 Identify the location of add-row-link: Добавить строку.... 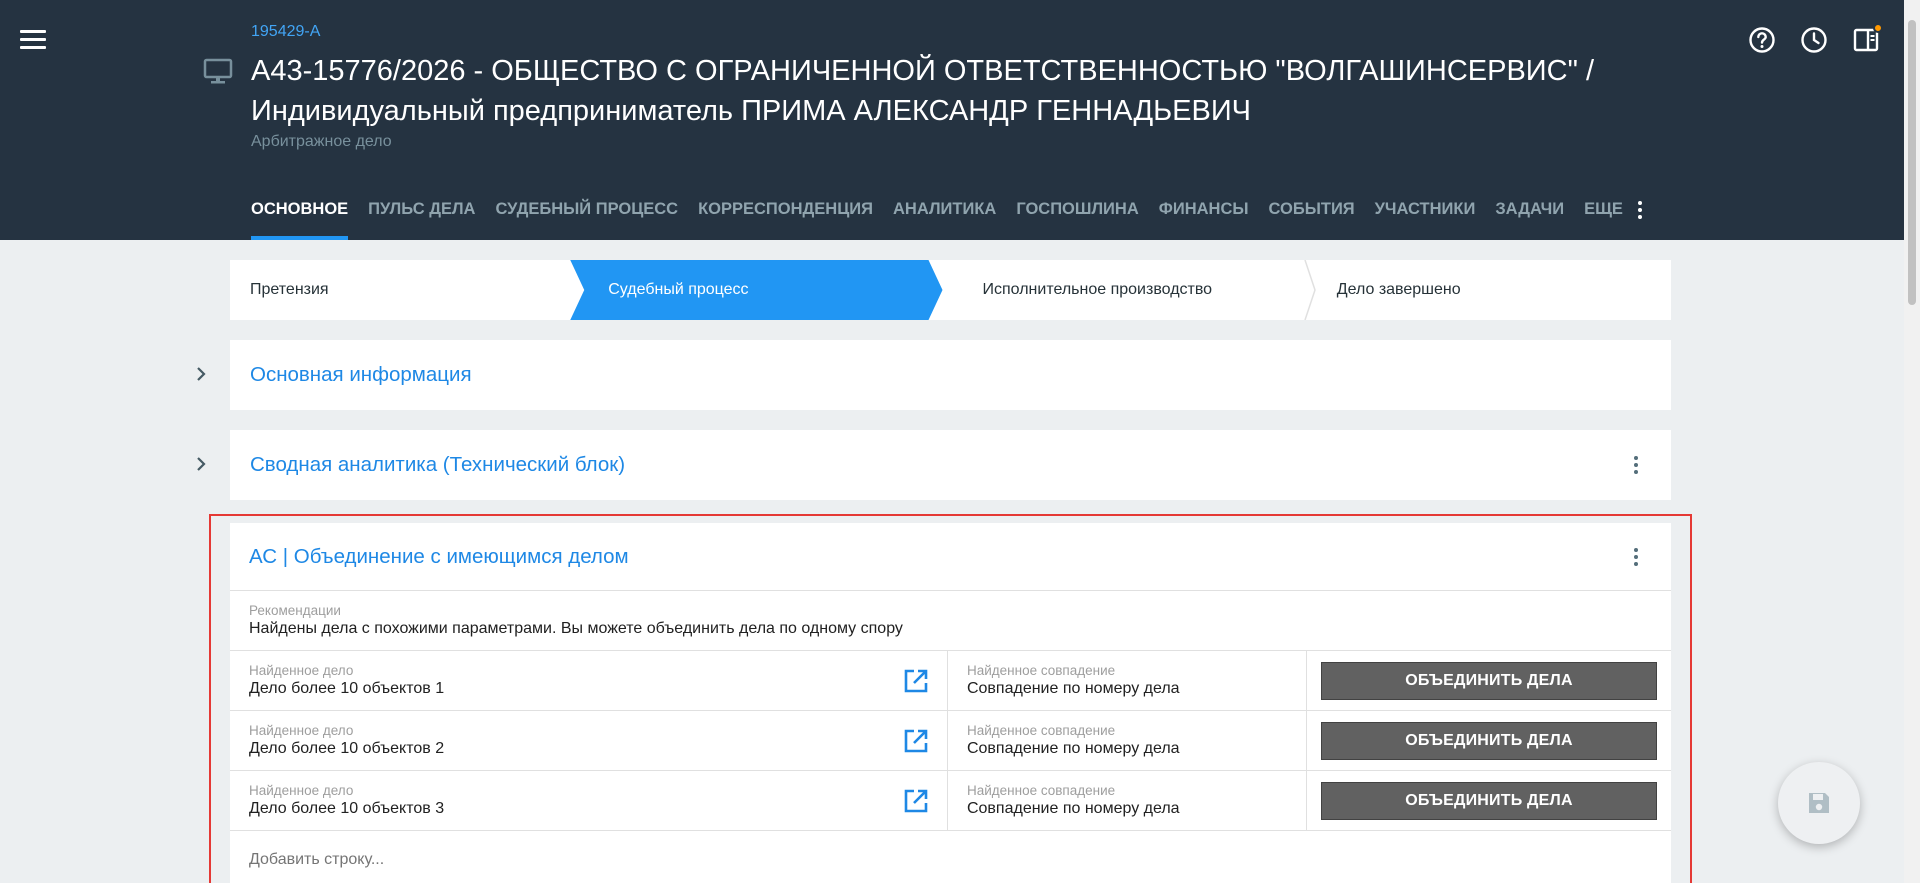
(950, 850).